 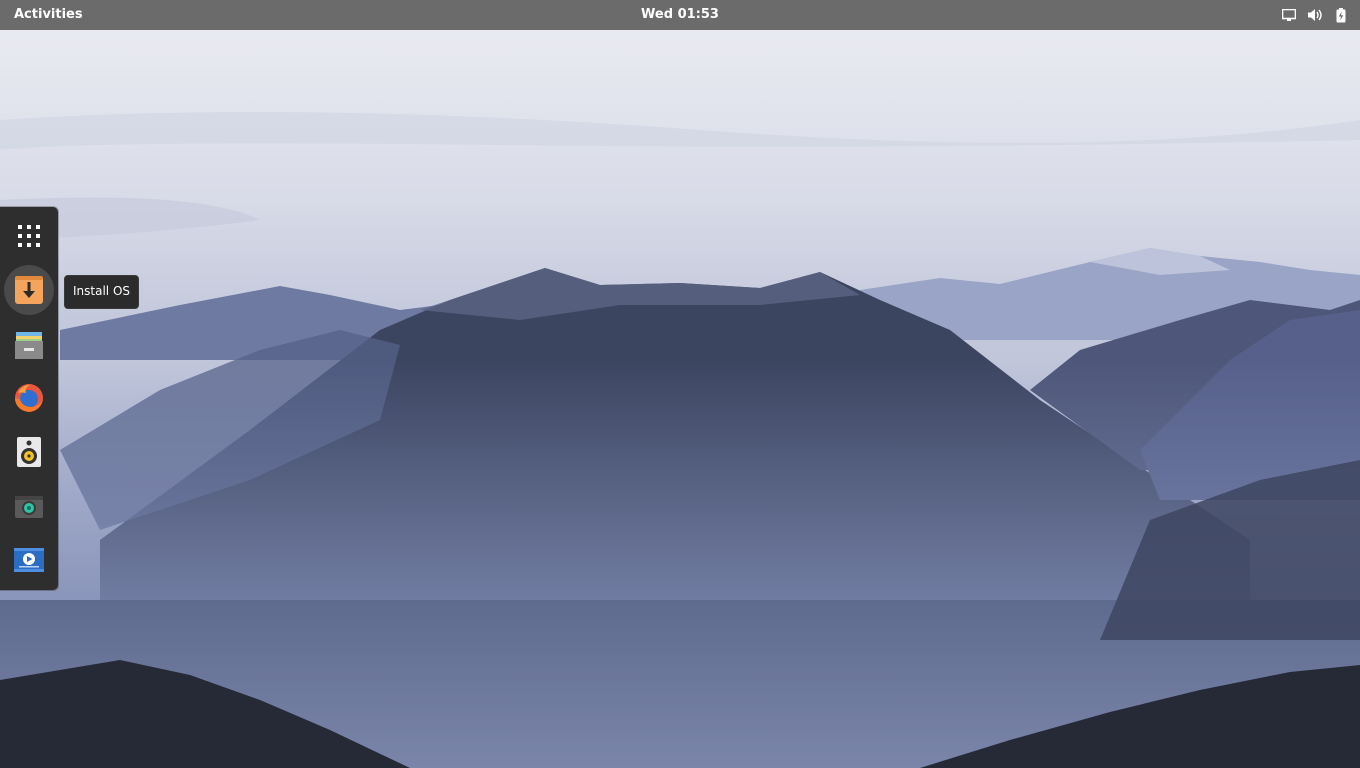 I want to click on dock-item-rhythmbox, so click(x=29, y=452).